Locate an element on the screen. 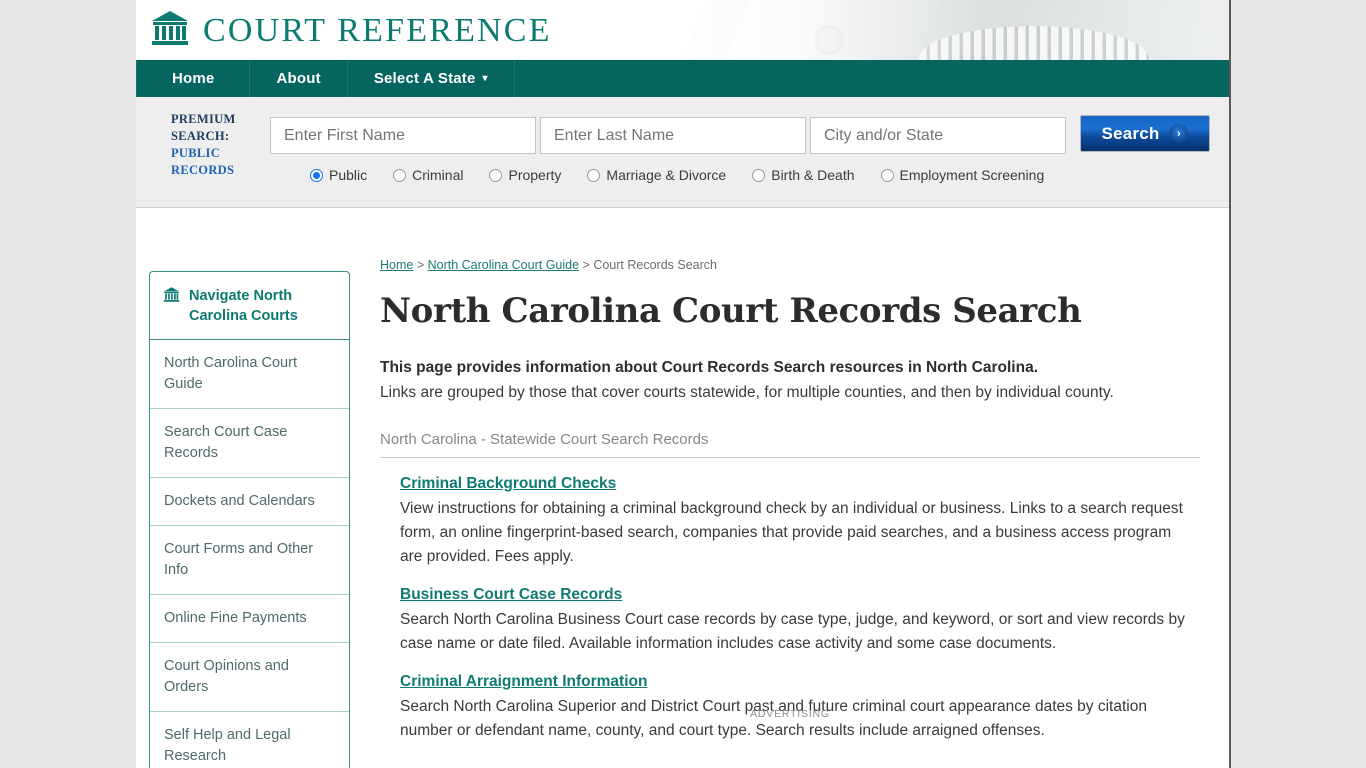  radio-option-public: Public is located at coordinates (338, 175).